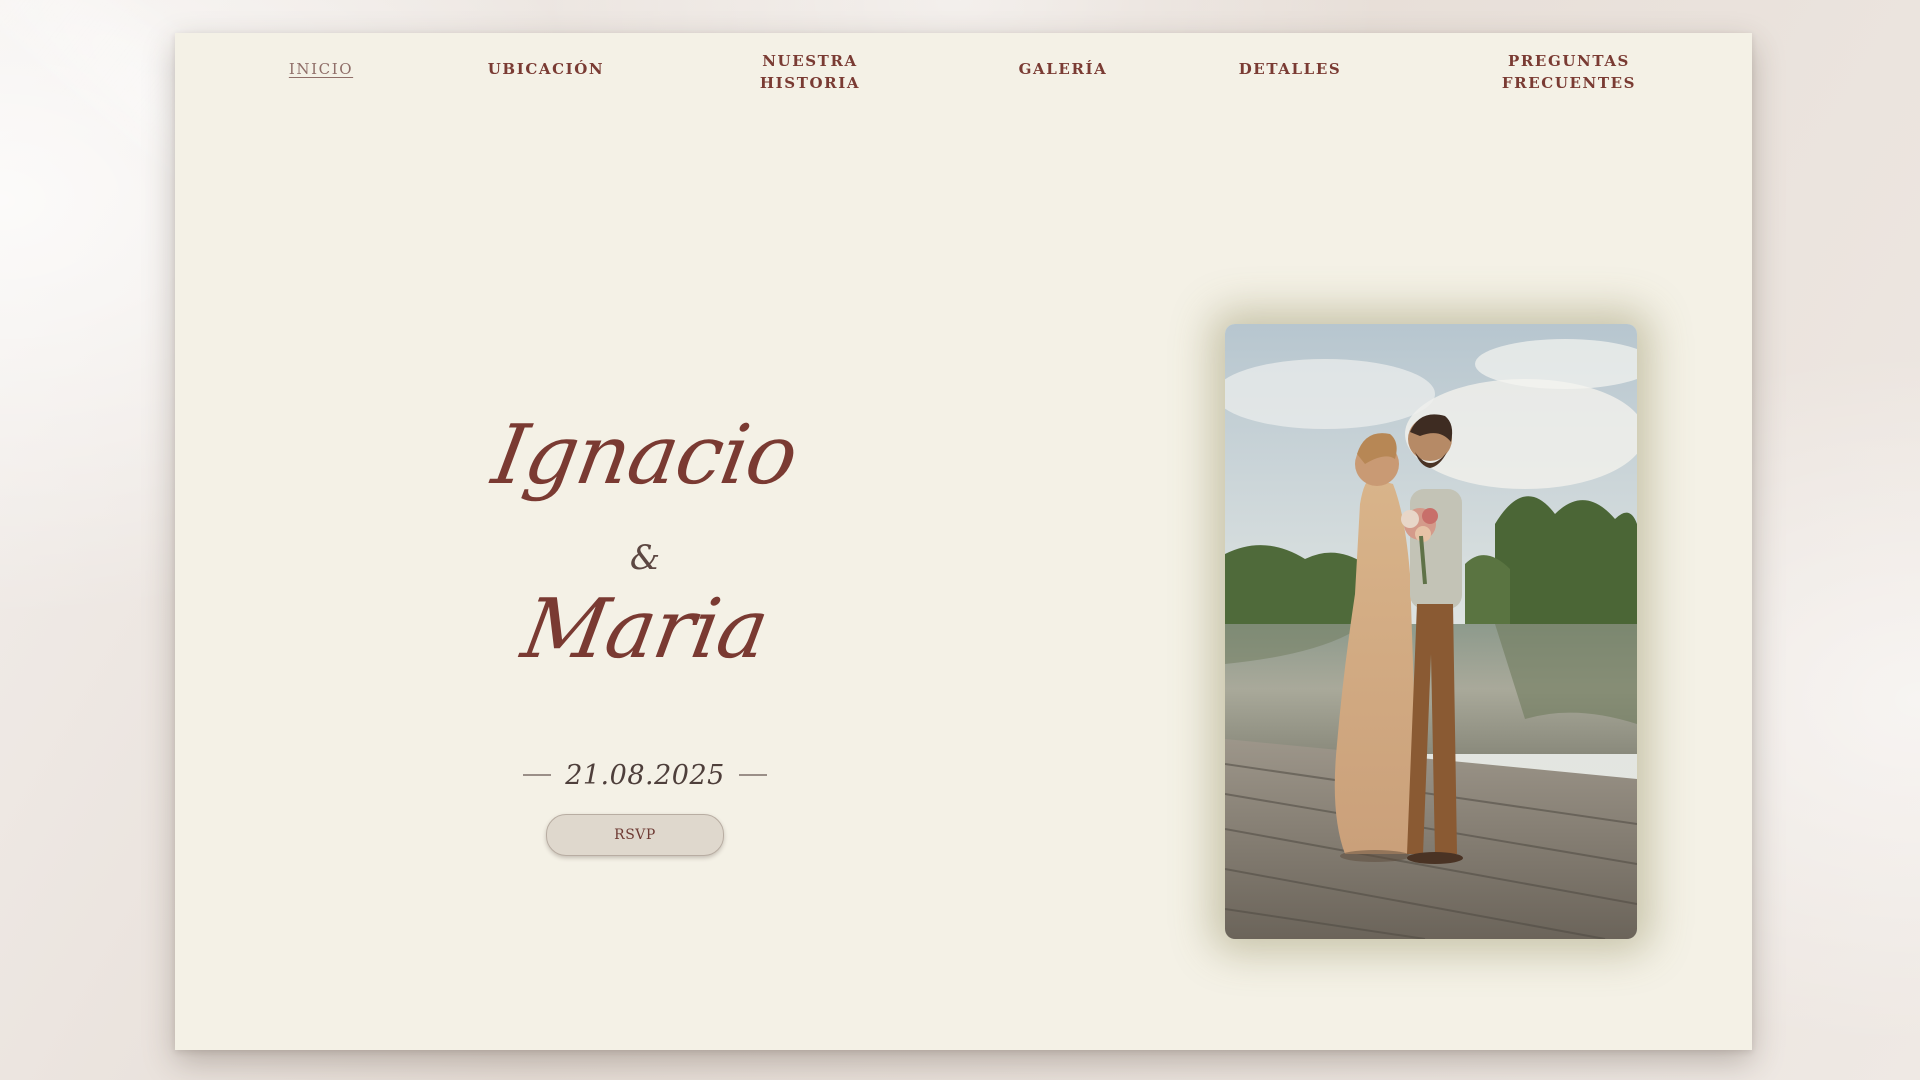 The height and width of the screenshot is (1080, 1920). What do you see at coordinates (810, 72) in the screenshot?
I see `nav-item-nuestra-historia: NUESTRA HISTORIA` at bounding box center [810, 72].